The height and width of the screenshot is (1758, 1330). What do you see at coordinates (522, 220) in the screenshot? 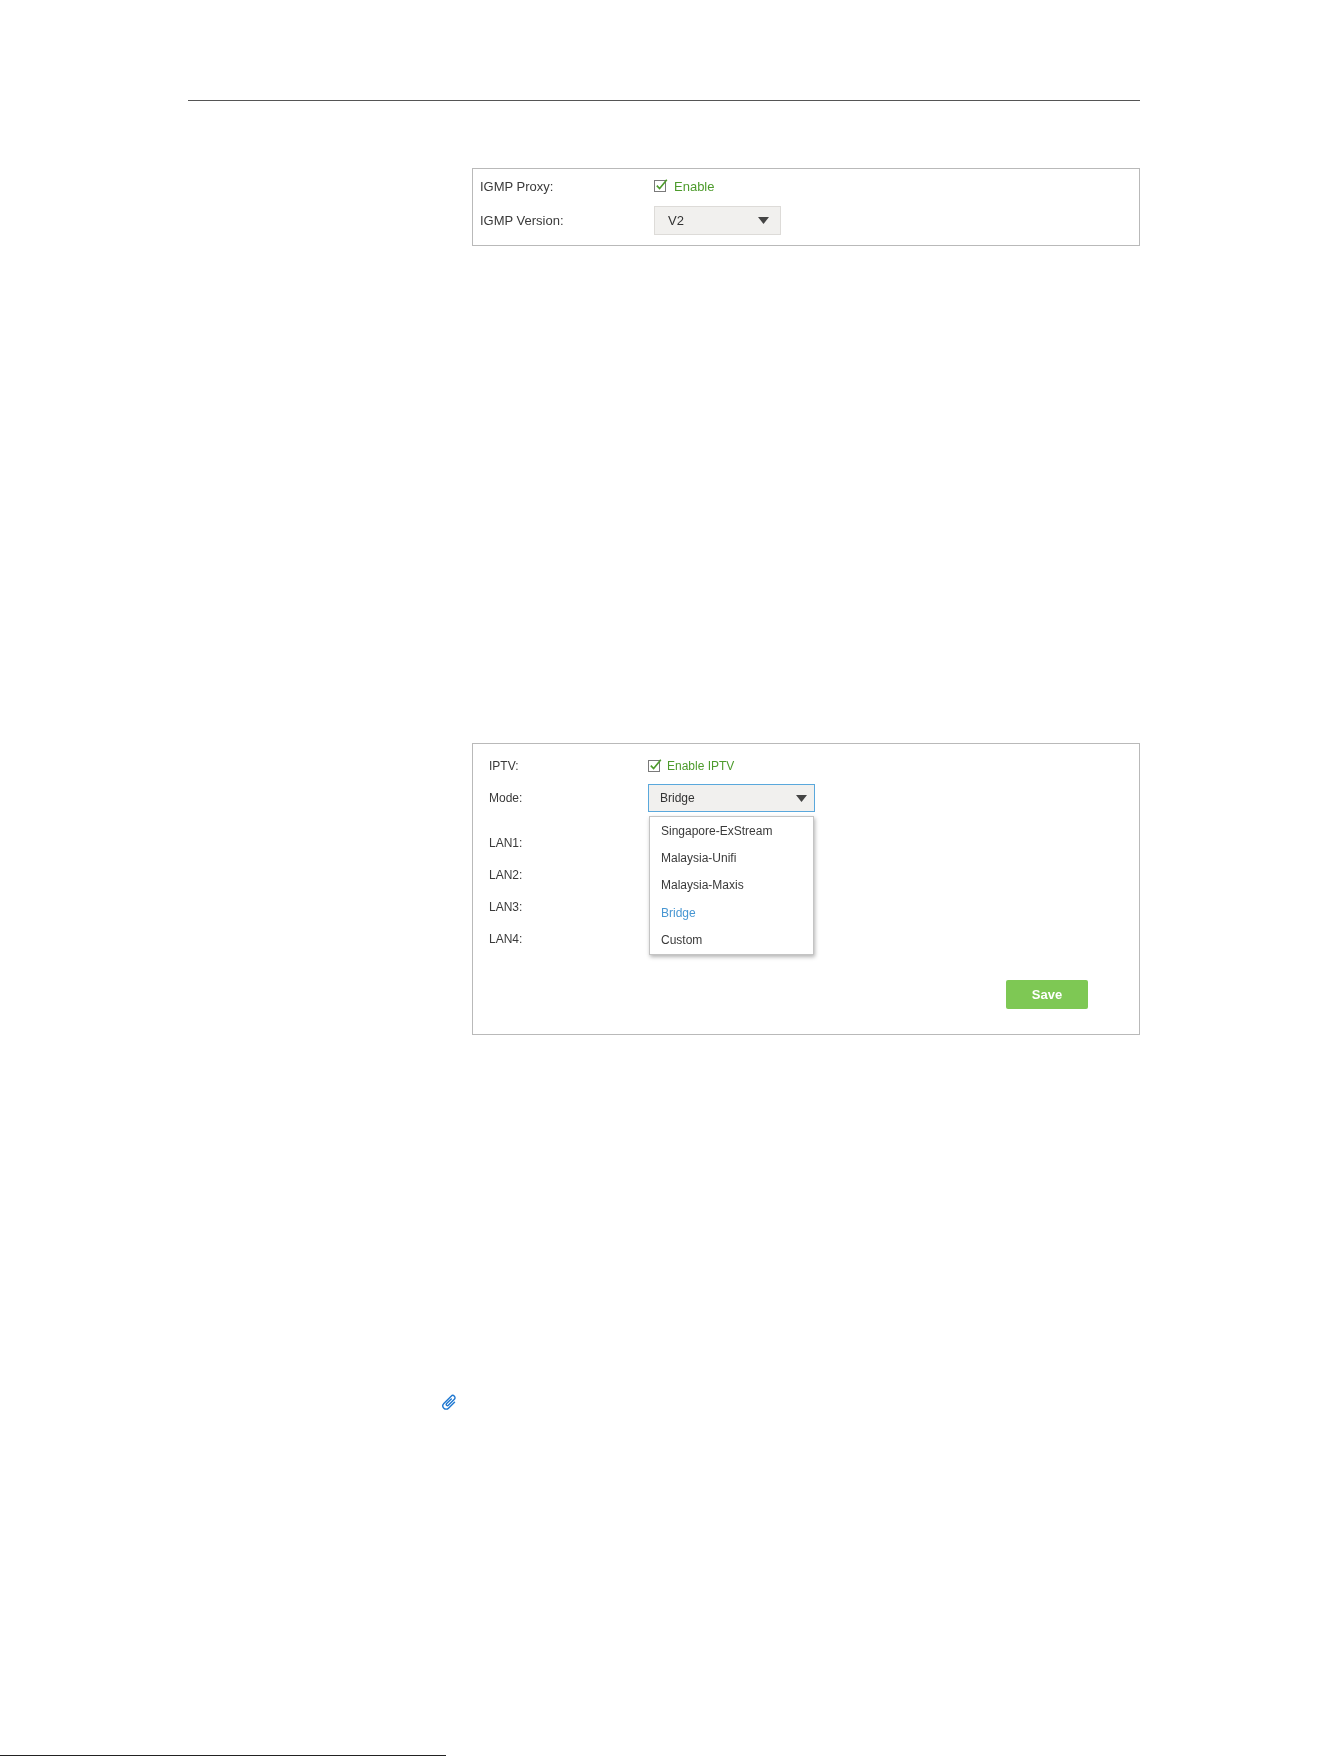
I see `field-label: IGMP Version:` at bounding box center [522, 220].